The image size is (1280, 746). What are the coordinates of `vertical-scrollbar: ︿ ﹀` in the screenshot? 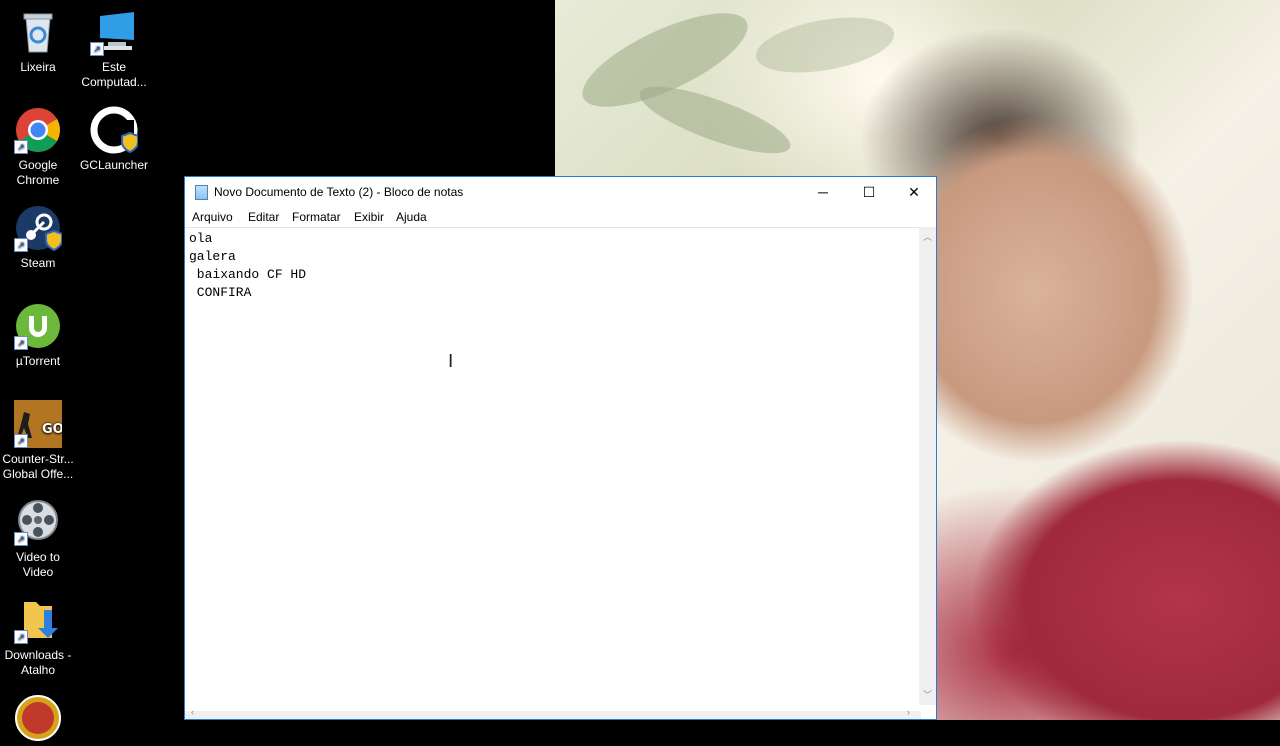 It's located at (927, 466).